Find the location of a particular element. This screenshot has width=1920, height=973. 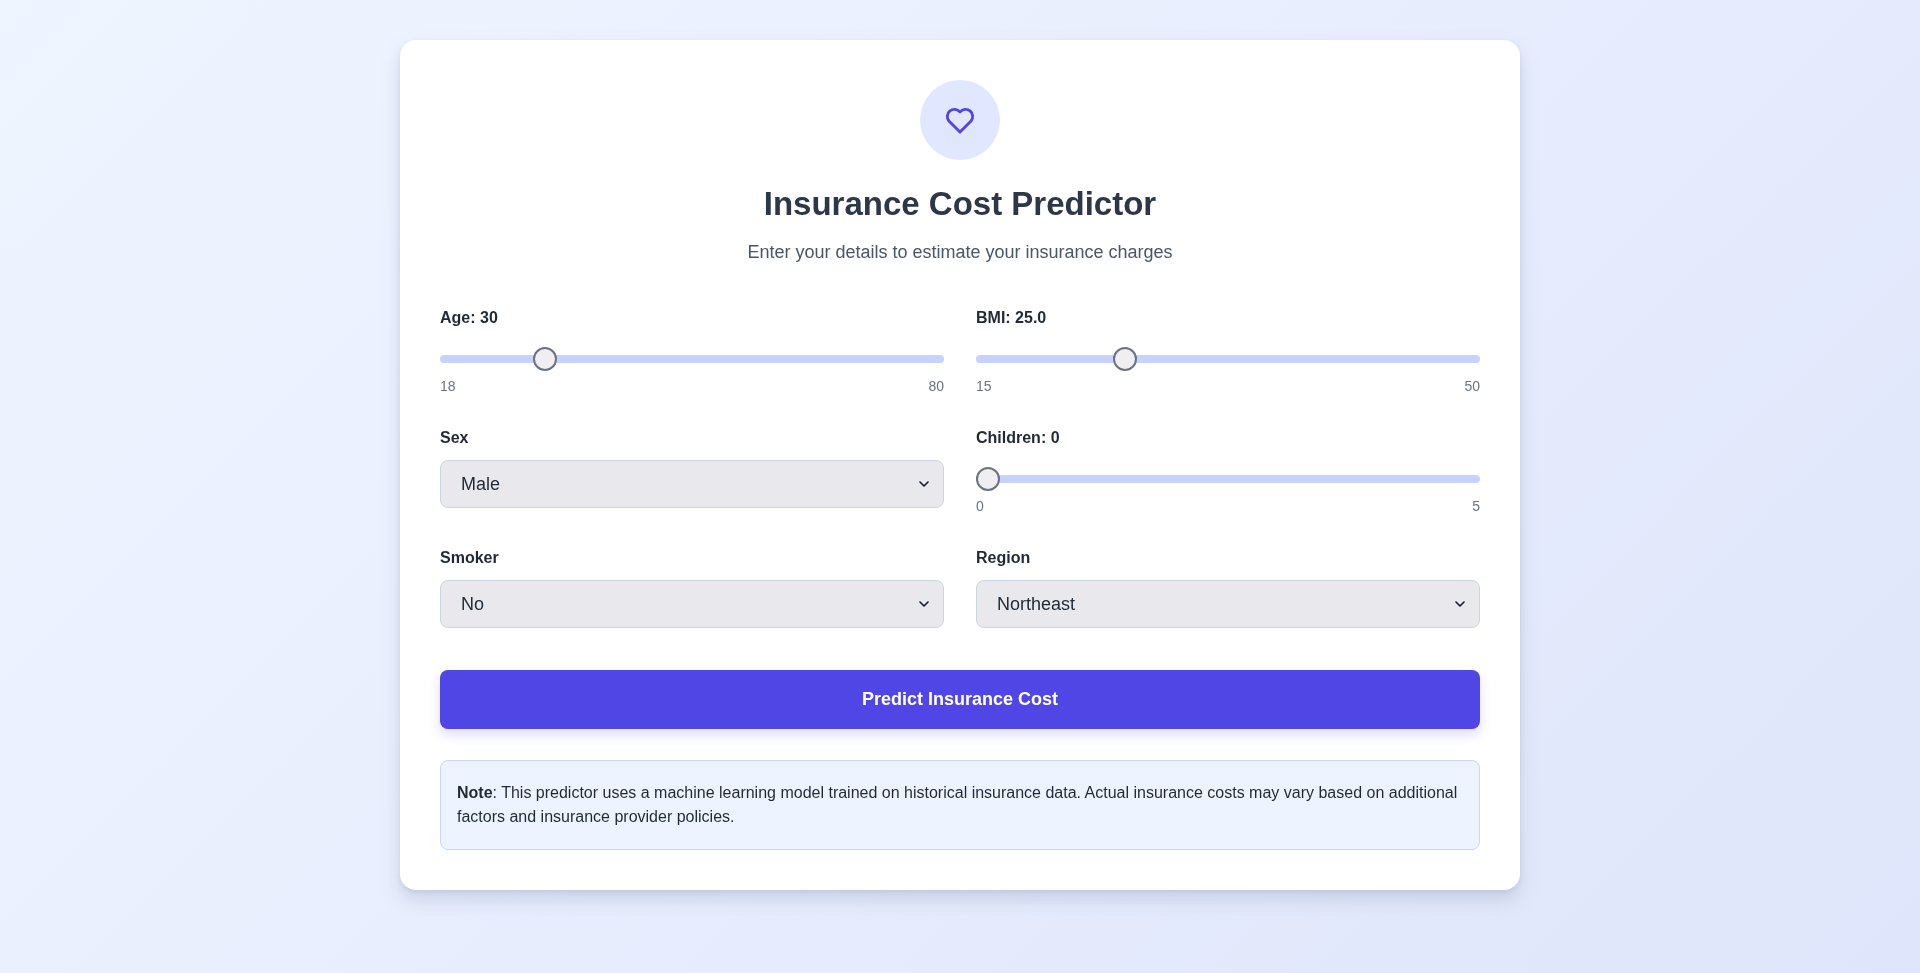

dropdown-label: Region is located at coordinates (1004, 558).